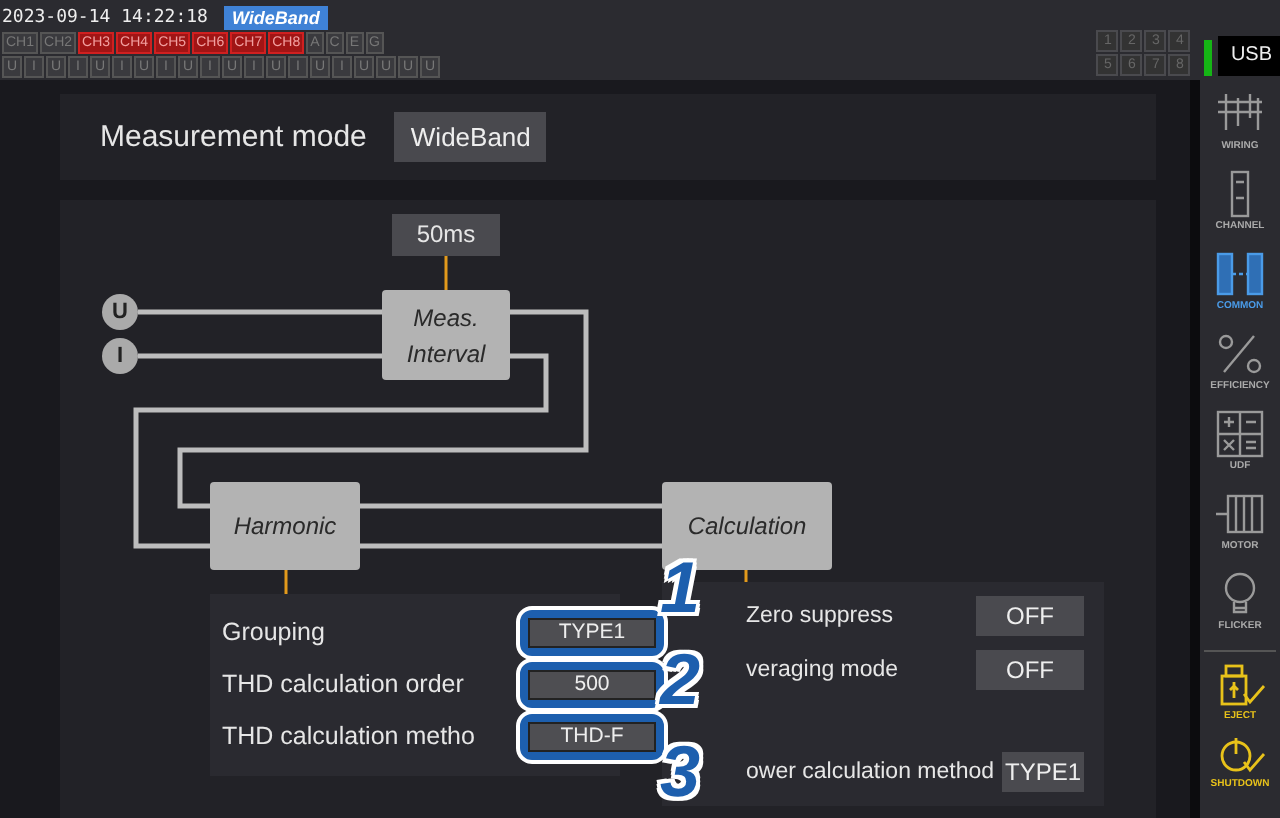  Describe the element at coordinates (343, 684) in the screenshot. I see `setting-label: THD calculation order` at that location.